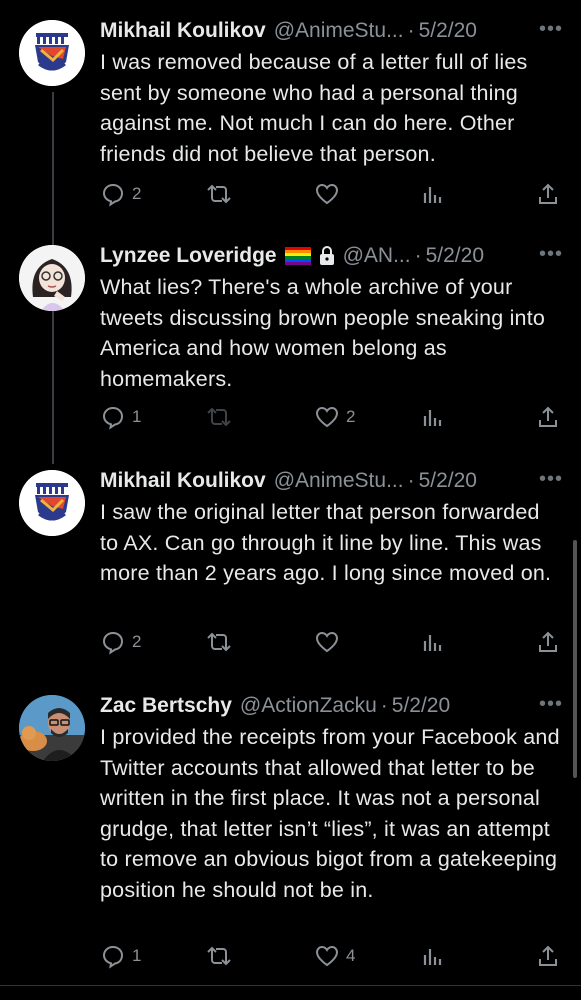 The image size is (581, 1000). I want to click on lock-icon, so click(327, 256).